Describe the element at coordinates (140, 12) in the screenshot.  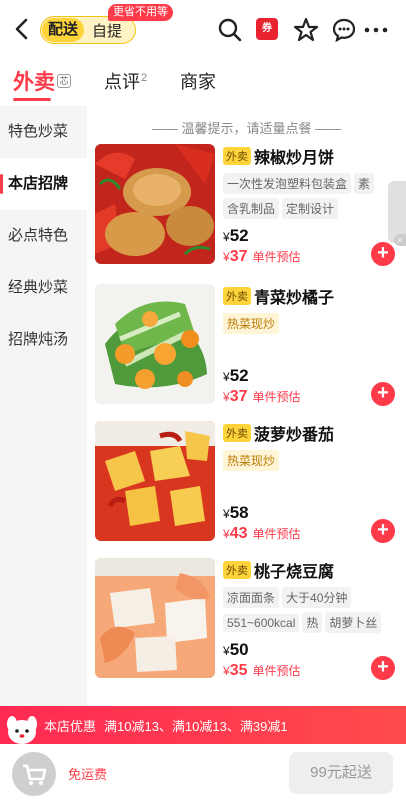
I see `pickup-promo-badge: 更省不用等` at that location.